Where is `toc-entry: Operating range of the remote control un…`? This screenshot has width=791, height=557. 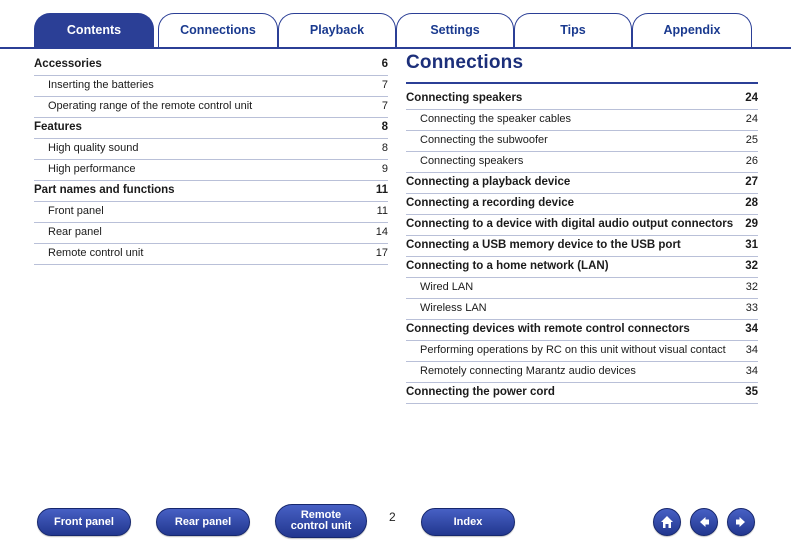 toc-entry: Operating range of the remote control un… is located at coordinates (211, 107).